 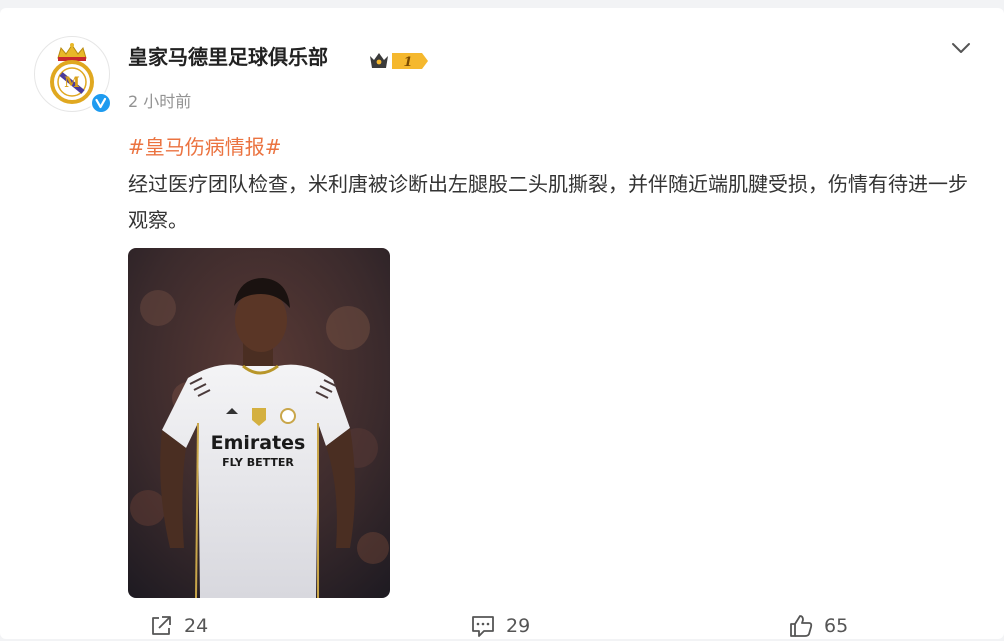 What do you see at coordinates (801, 626) in the screenshot?
I see `like-icon` at bounding box center [801, 626].